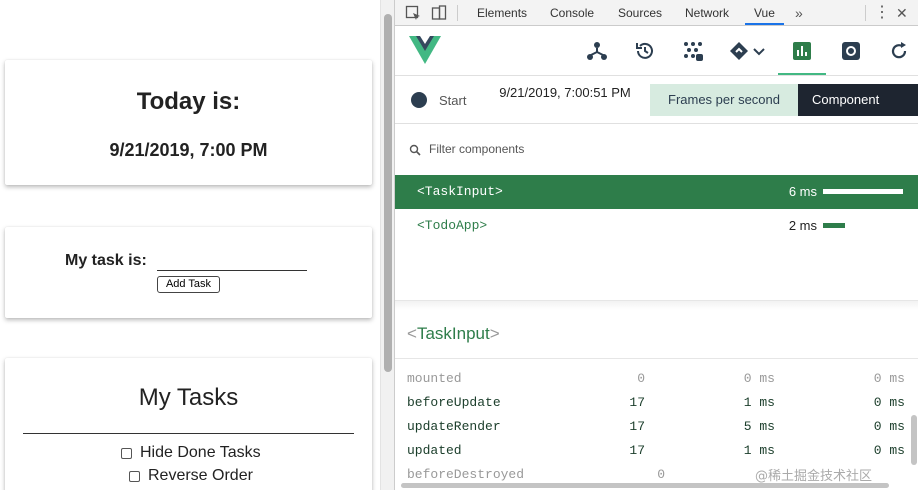  What do you see at coordinates (188, 122) in the screenshot?
I see `today-card: Today is: 9/21/2019, 7:00 PM` at bounding box center [188, 122].